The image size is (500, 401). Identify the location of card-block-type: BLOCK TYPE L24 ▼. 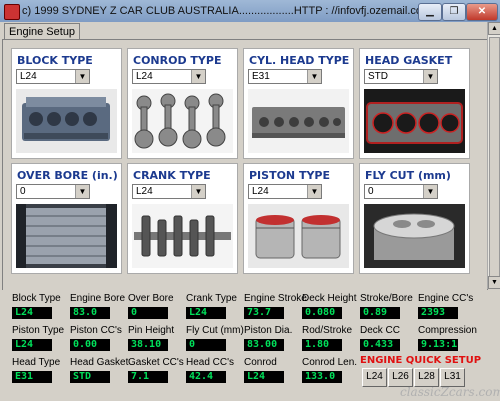
(66, 103).